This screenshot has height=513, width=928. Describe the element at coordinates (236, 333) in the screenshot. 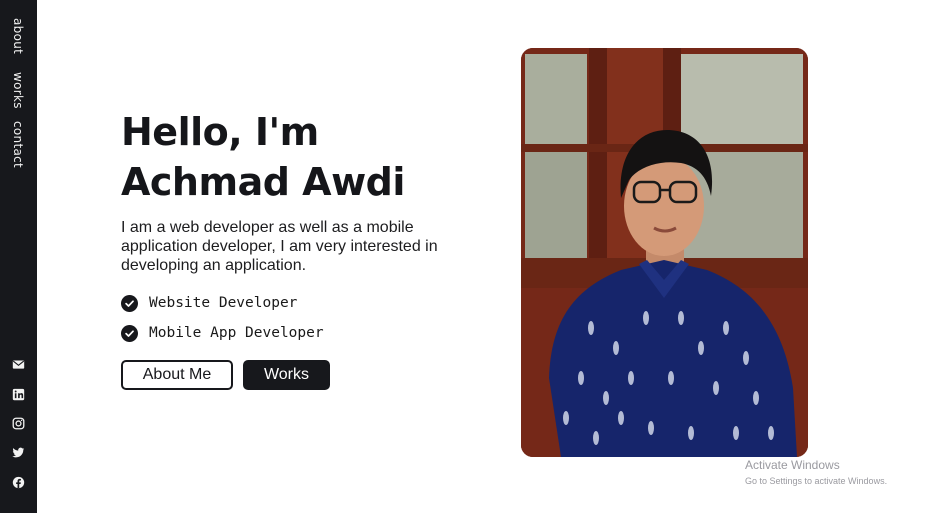

I see `skill-label: Mobile App Developer` at that location.